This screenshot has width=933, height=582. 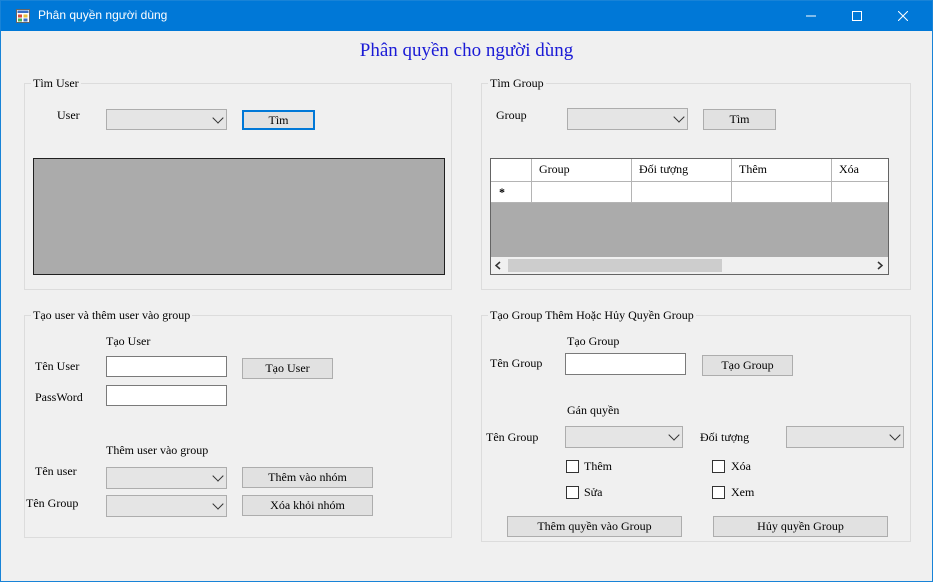 I want to click on find-user-combo, so click(x=166, y=119).